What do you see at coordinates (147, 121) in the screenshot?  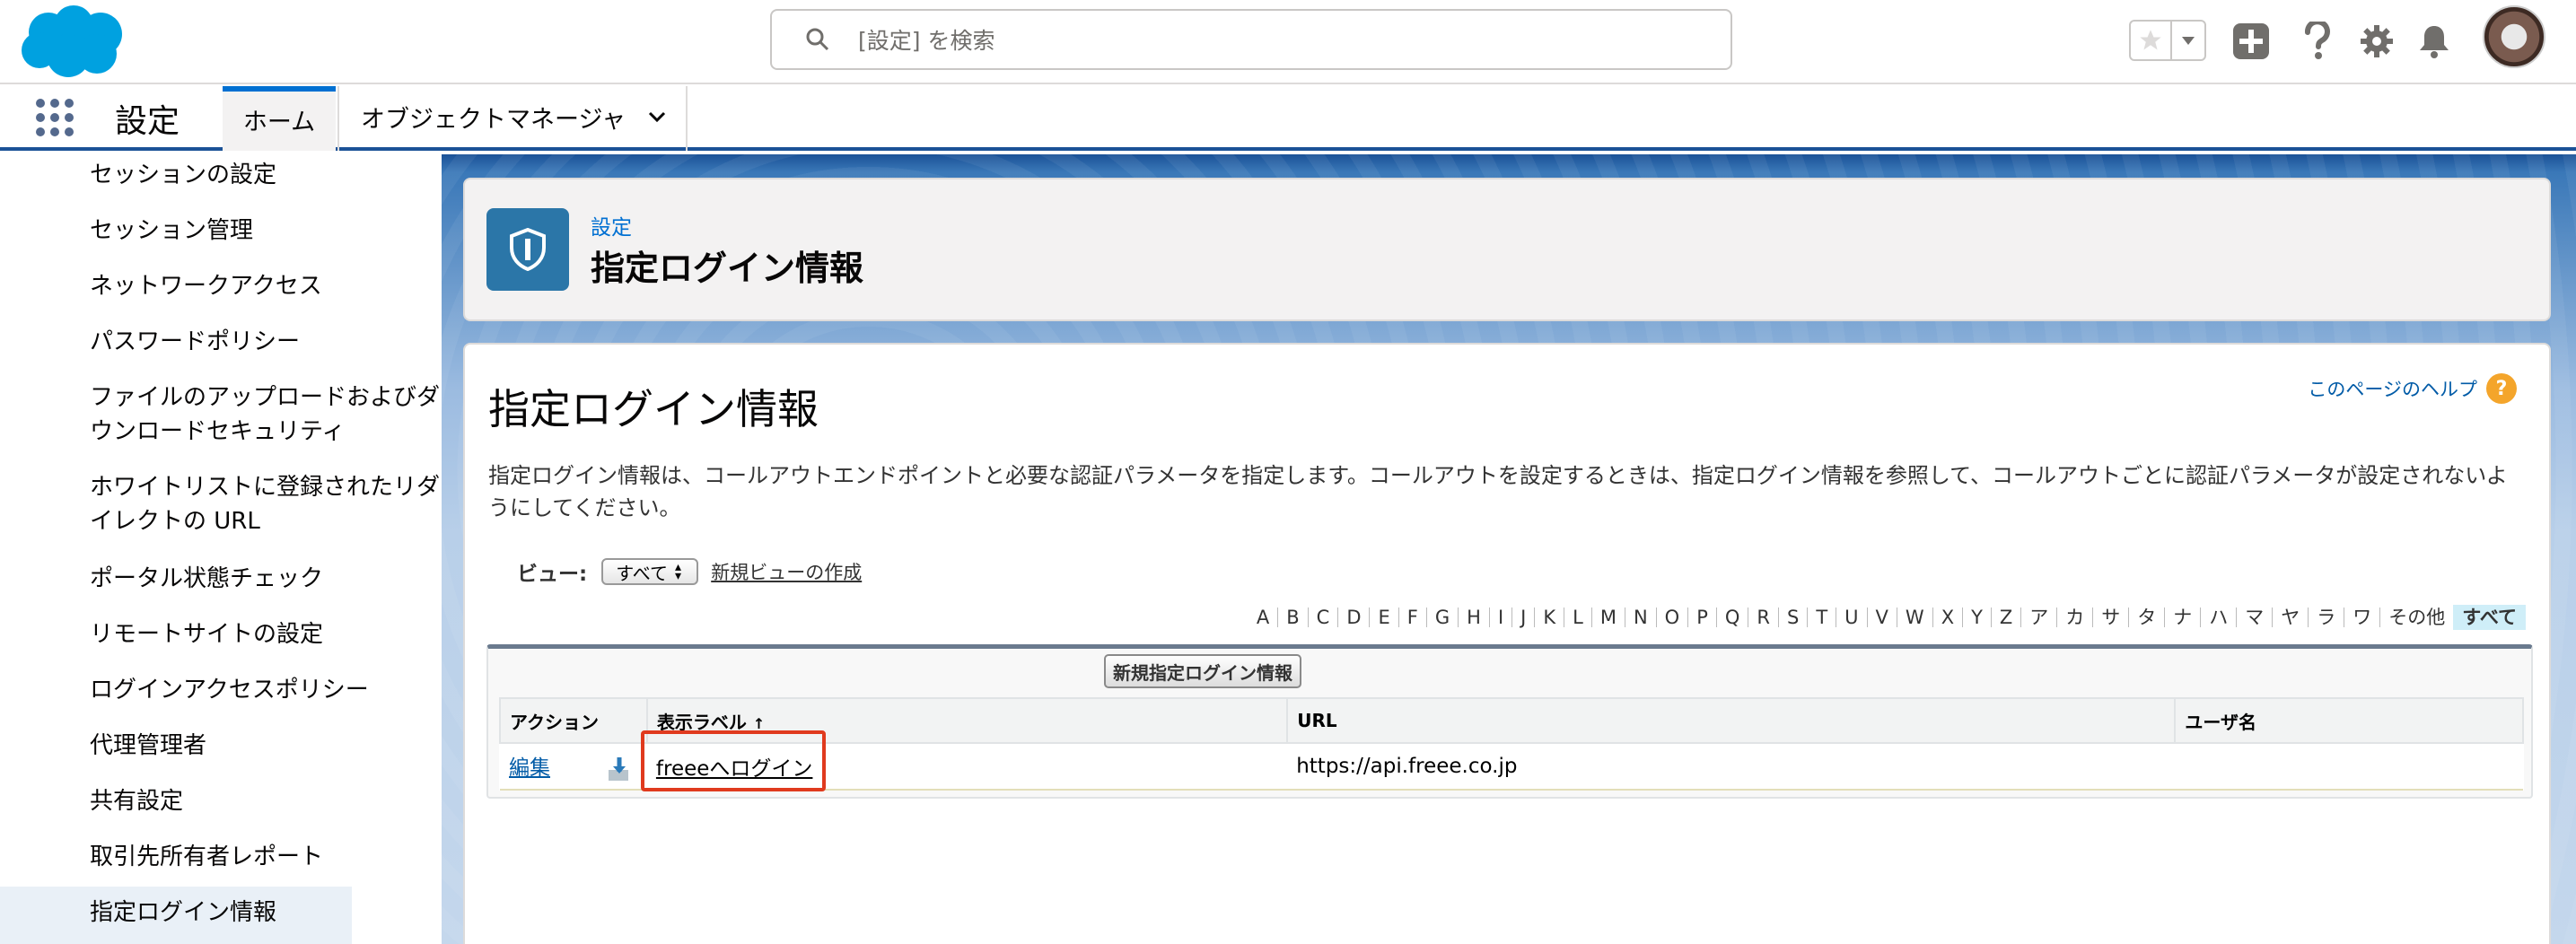 I see `app-name: 設定` at bounding box center [147, 121].